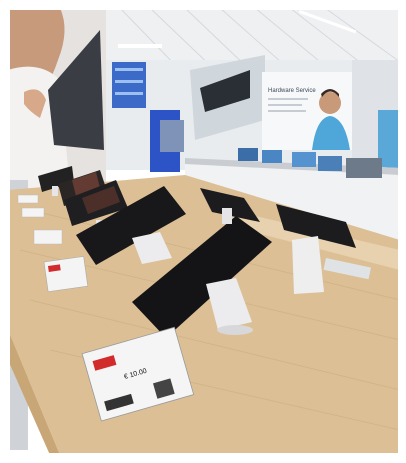 Image resolution: width=406 pixels, height=463 pixels. What do you see at coordinates (235, 330) in the screenshot?
I see `tablet-stand-base` at bounding box center [235, 330].